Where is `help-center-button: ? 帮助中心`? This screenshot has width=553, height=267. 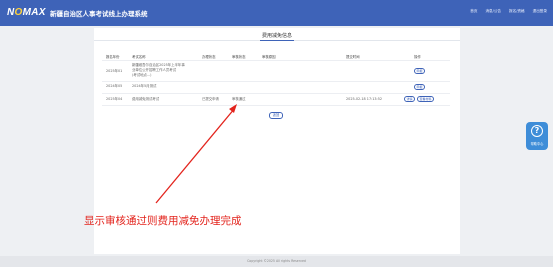
help-center-button: ? 帮助中心 is located at coordinates (537, 136).